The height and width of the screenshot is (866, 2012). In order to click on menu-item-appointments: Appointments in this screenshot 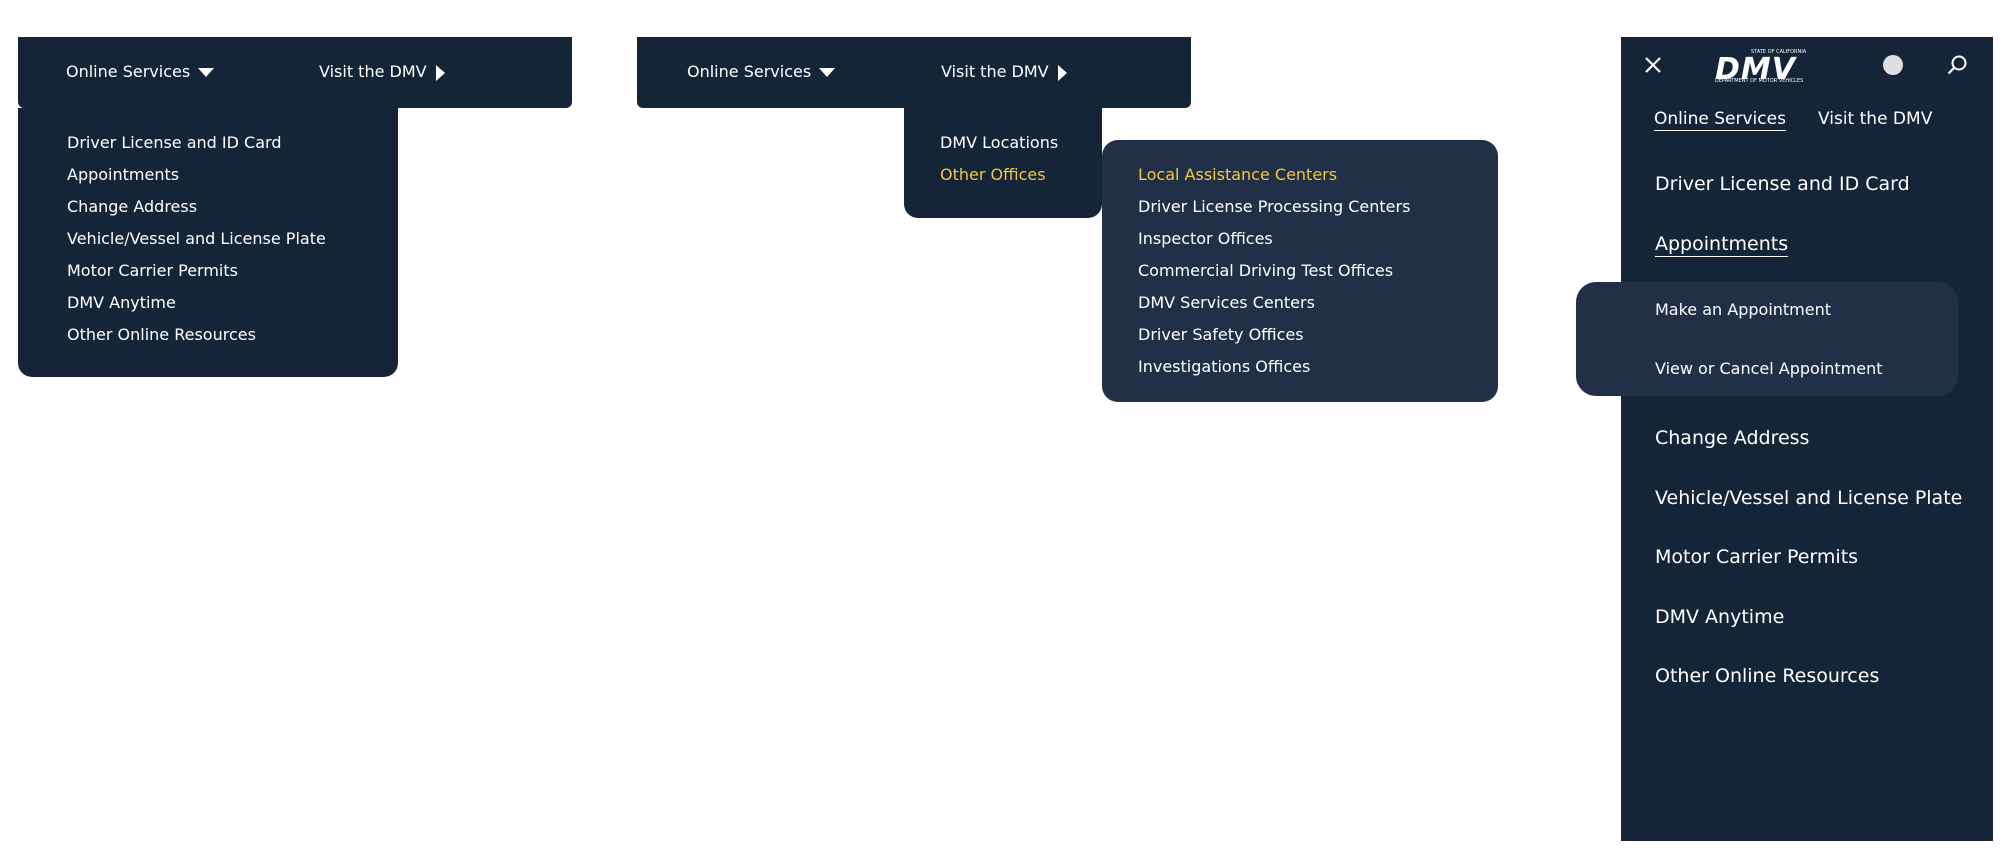, I will do `click(123, 175)`.